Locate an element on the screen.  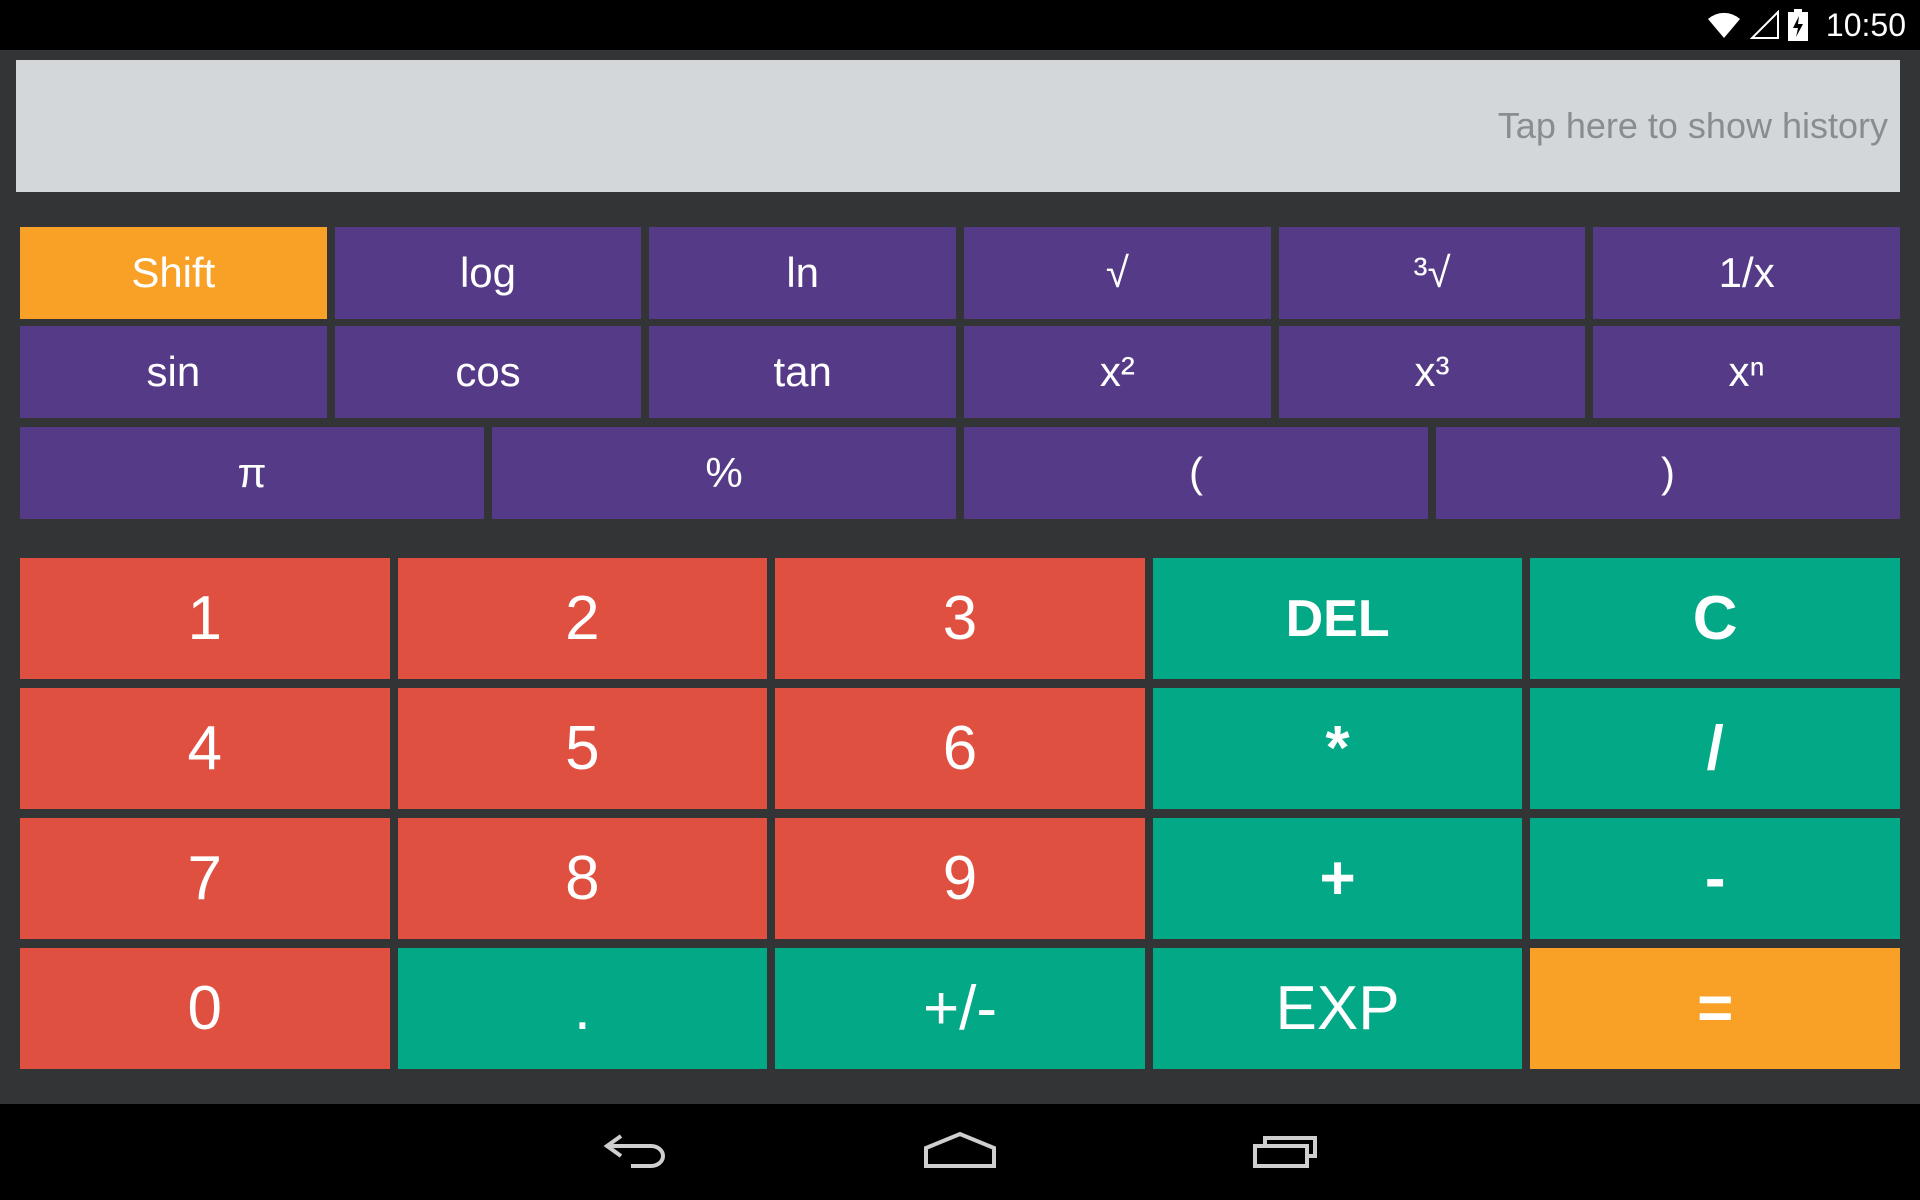
digit-9-button: 9 is located at coordinates (960, 878).